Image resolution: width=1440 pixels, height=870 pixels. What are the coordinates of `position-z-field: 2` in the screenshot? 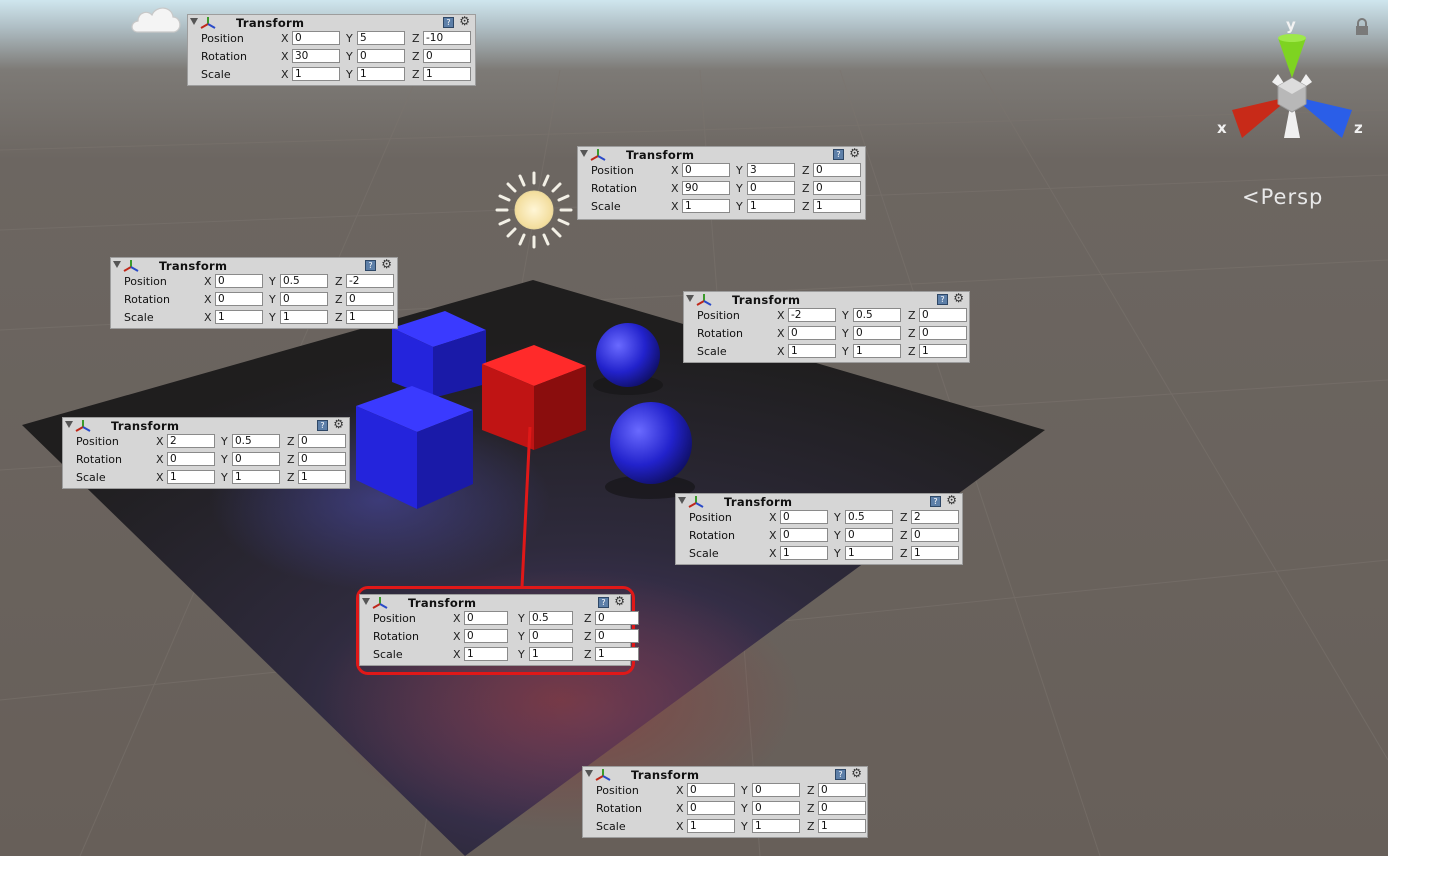 It's located at (935, 517).